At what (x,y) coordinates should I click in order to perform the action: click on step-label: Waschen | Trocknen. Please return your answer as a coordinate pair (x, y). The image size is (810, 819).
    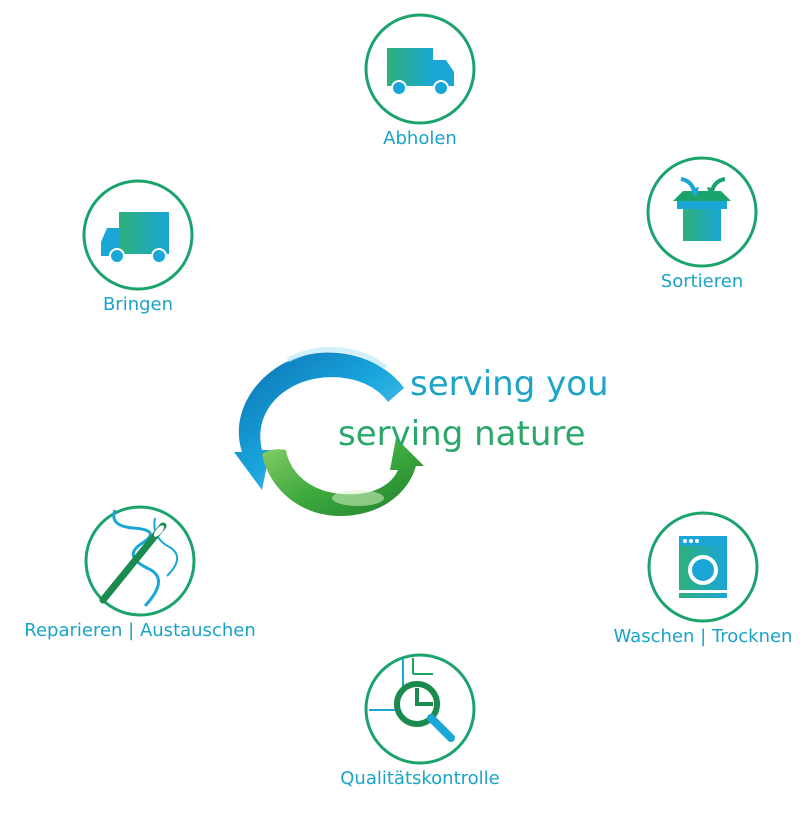
    Looking at the image, I should click on (703, 636).